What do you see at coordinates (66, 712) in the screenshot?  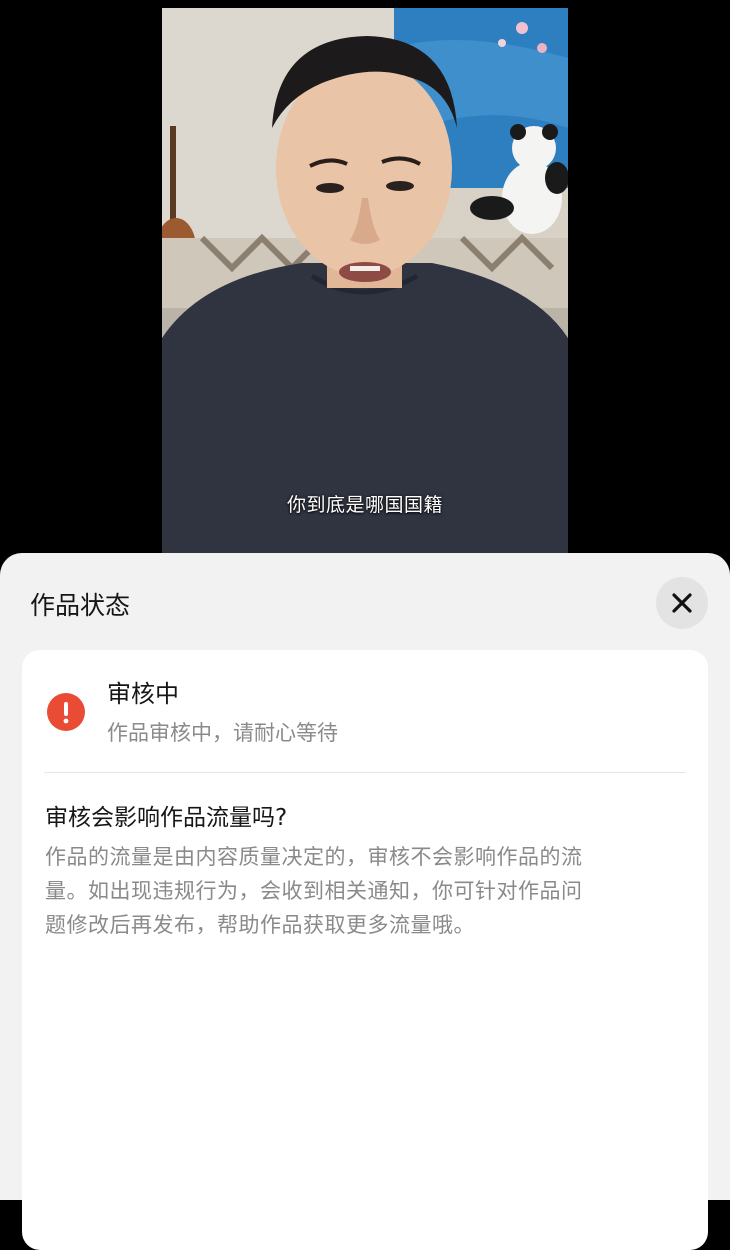 I see `exclamation-icon` at bounding box center [66, 712].